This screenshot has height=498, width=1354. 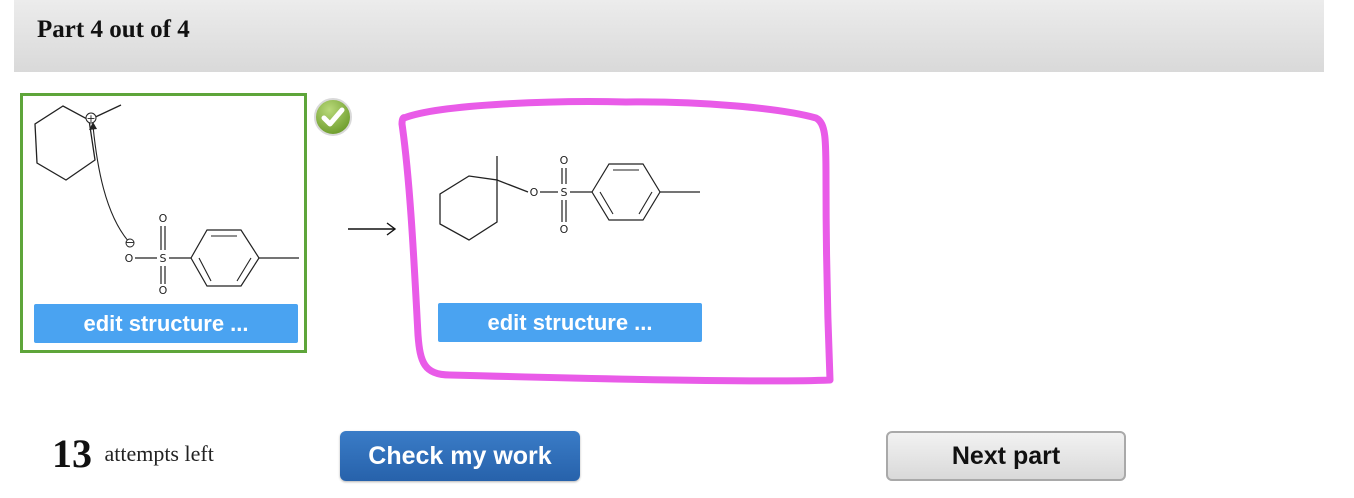 What do you see at coordinates (90, 118) in the screenshot?
I see `carbocation-charge: +` at bounding box center [90, 118].